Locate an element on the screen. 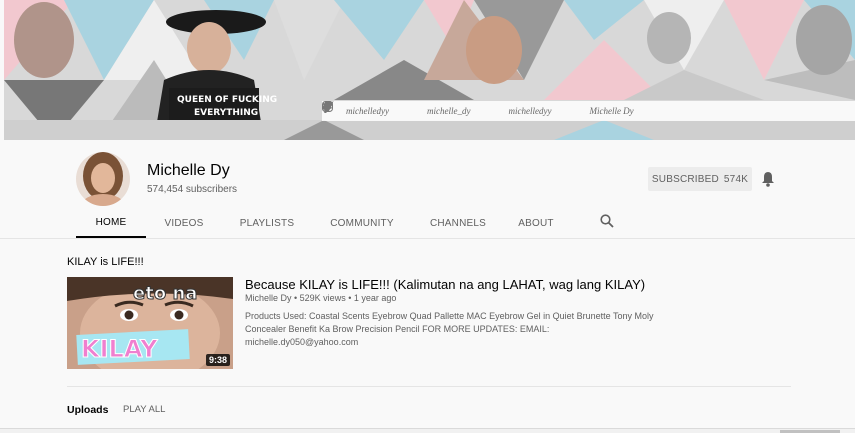 Image resolution: width=855 pixels, height=433 pixels. social-facebook: Michelle Dy is located at coordinates (478, 109).